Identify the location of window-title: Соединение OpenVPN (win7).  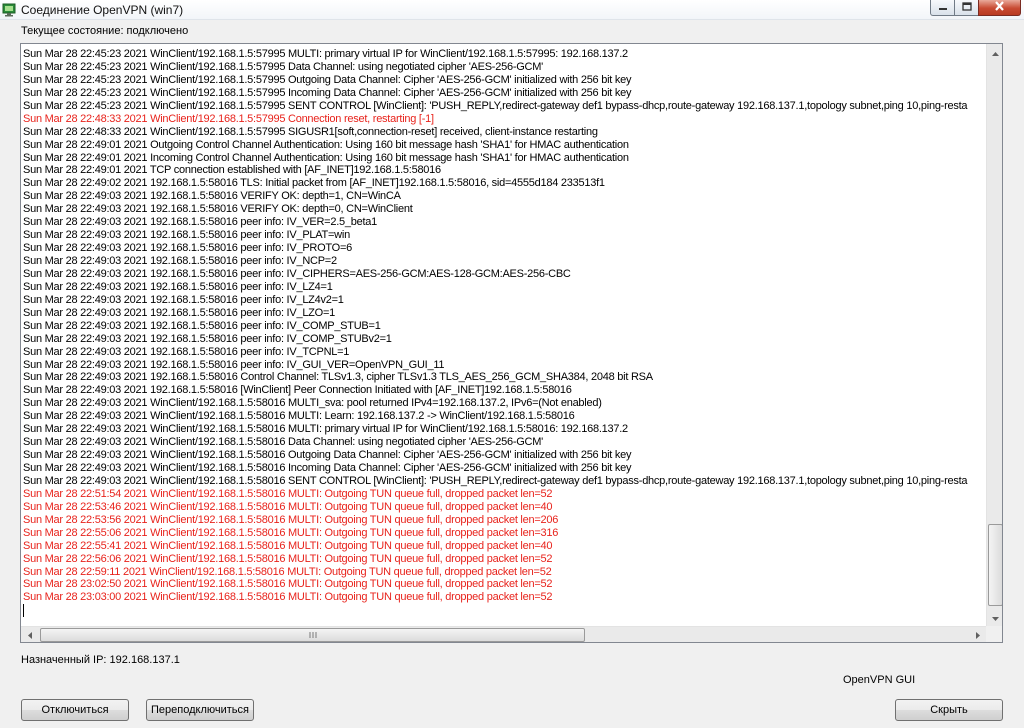
(102, 10).